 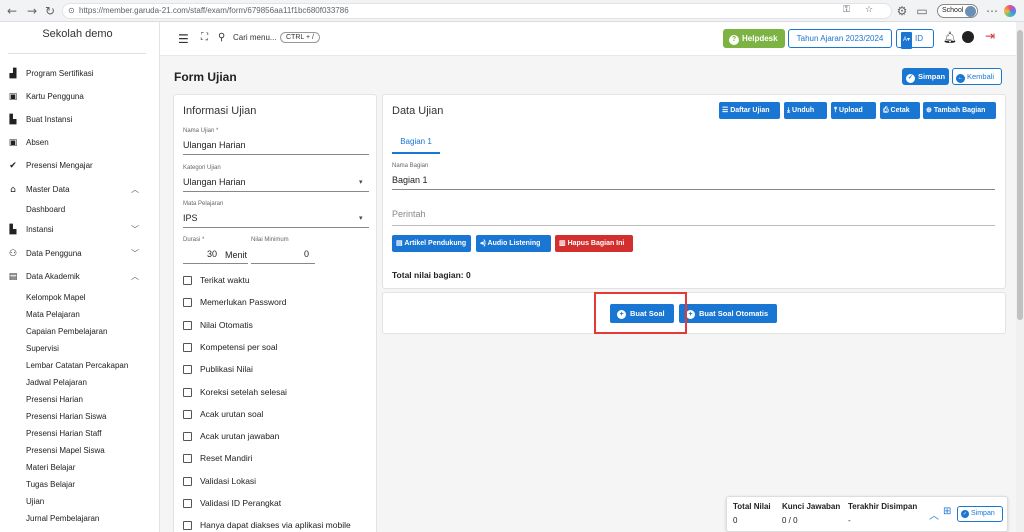 What do you see at coordinates (77, 366) in the screenshot?
I see `sidebar-item-lembar-catatan: Lembar Catatan Percakapan` at bounding box center [77, 366].